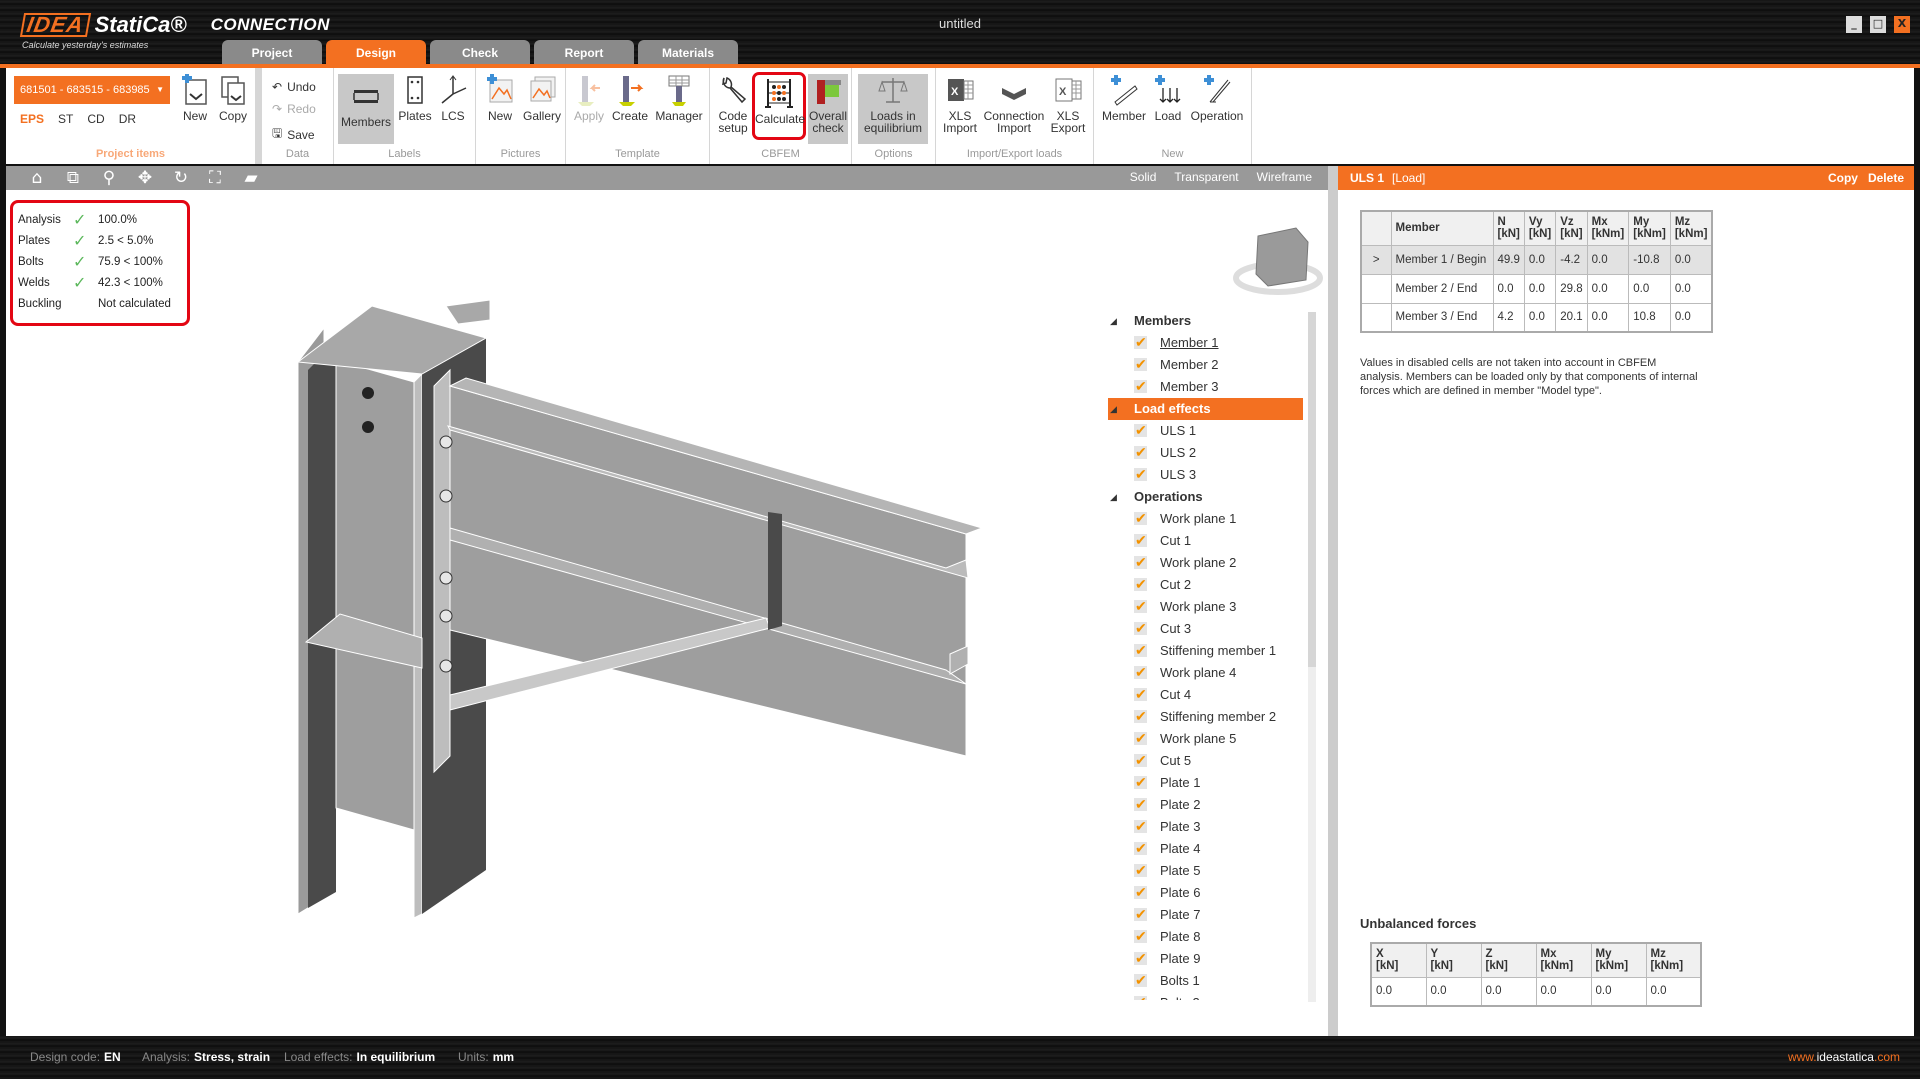 The image size is (1920, 1079). Describe the element at coordinates (1878, 24) in the screenshot. I see `maximize-button: □` at that location.